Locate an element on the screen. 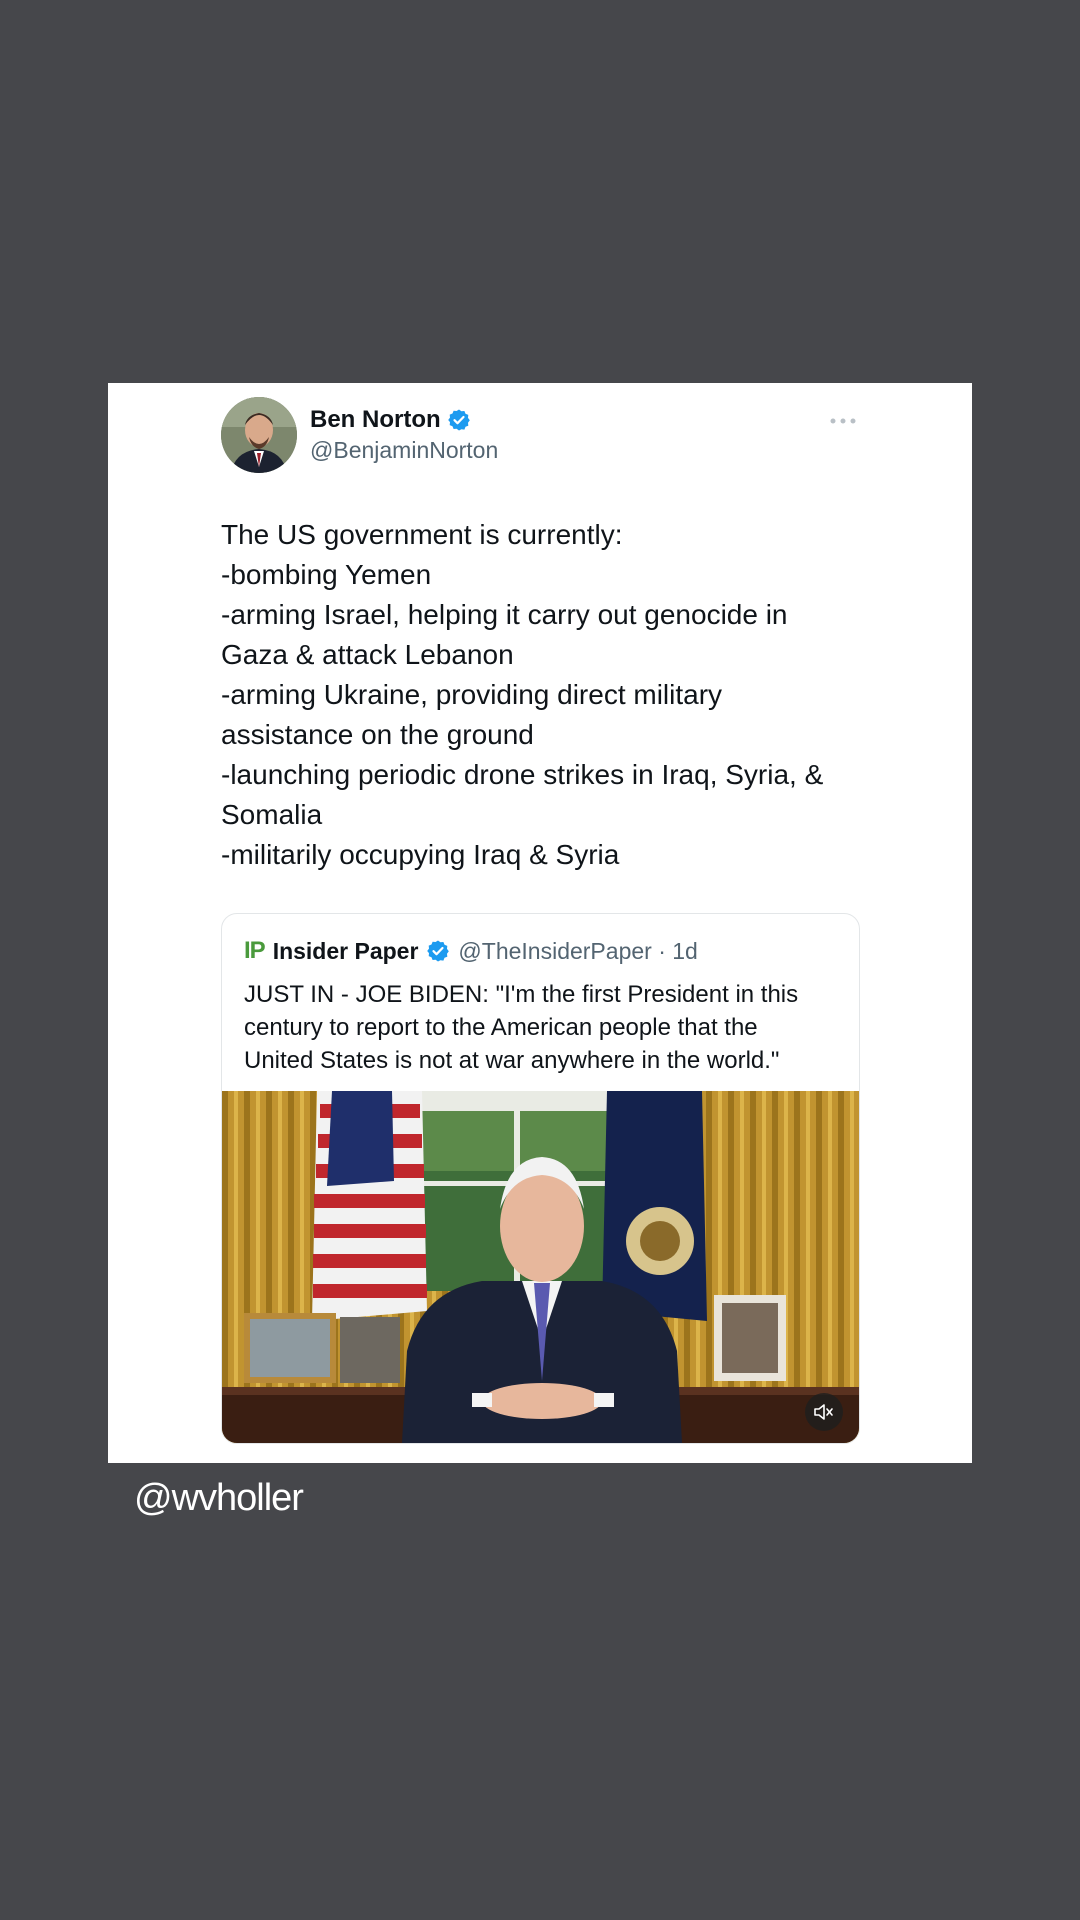 The width and height of the screenshot is (1080, 1920). quote-handle-time: @TheInsiderPaper · 1d is located at coordinates (578, 950).